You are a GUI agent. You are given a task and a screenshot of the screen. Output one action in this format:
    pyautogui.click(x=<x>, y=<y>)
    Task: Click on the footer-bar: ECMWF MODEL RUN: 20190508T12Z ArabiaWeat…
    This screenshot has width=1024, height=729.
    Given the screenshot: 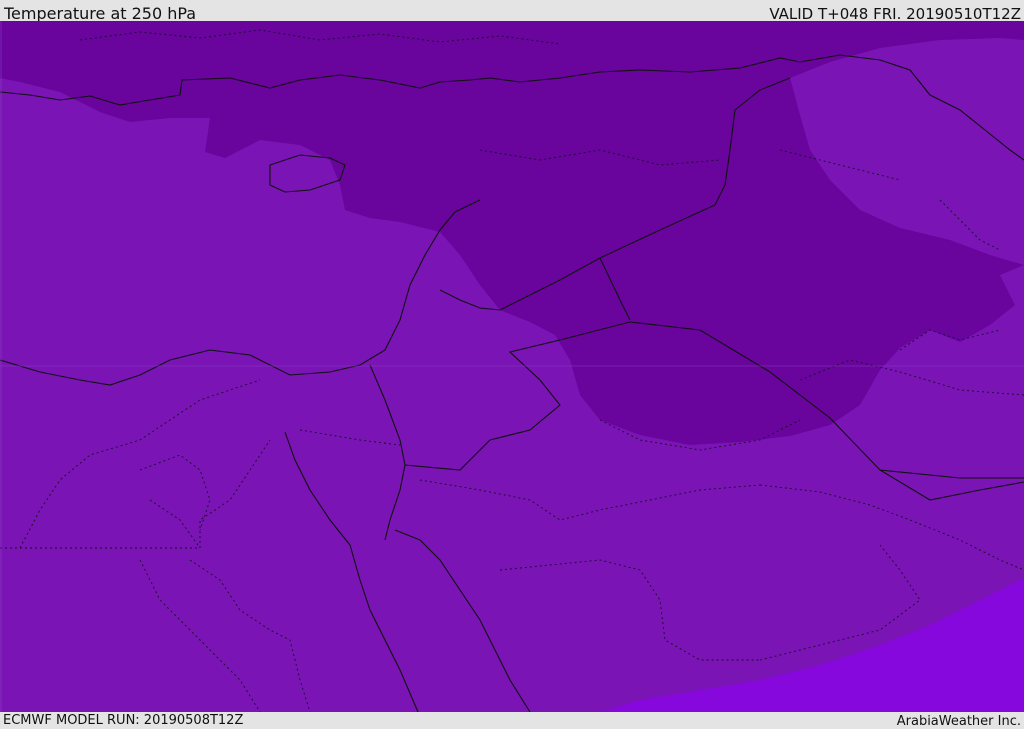 What is the action you would take?
    pyautogui.click(x=512, y=720)
    